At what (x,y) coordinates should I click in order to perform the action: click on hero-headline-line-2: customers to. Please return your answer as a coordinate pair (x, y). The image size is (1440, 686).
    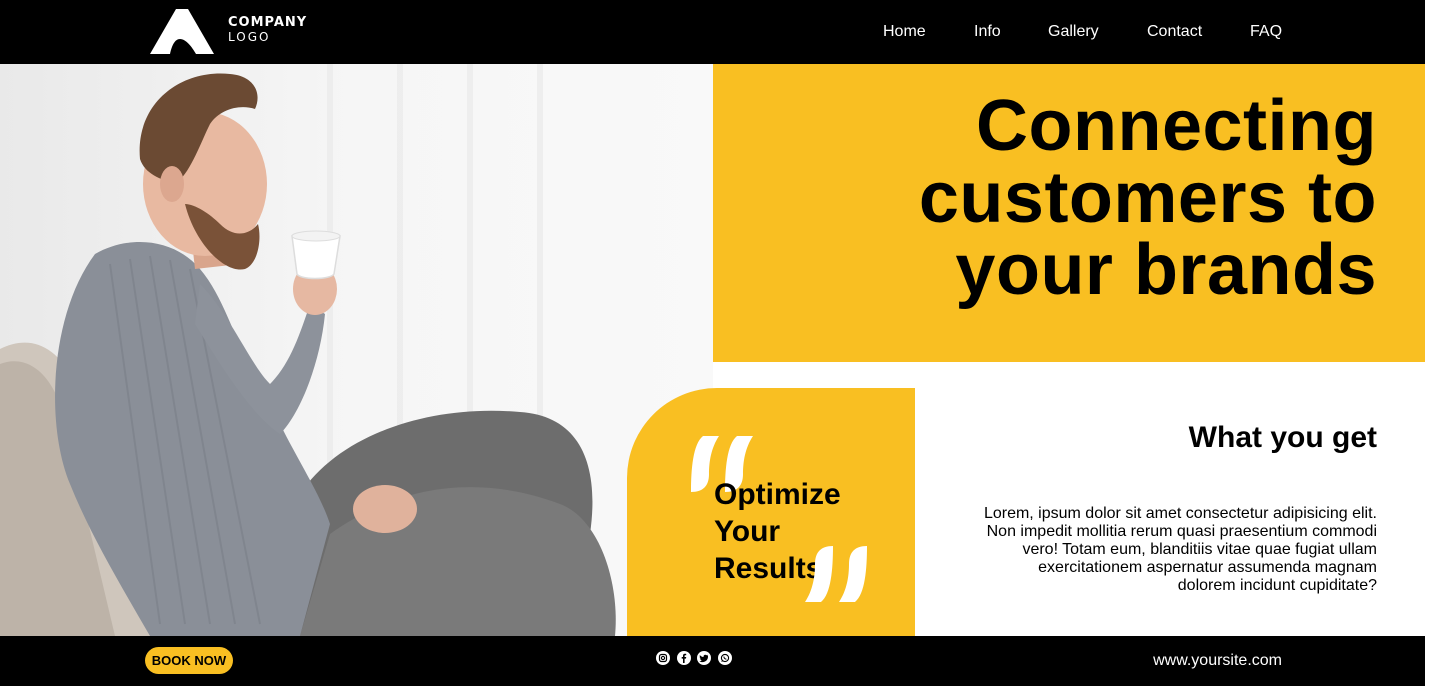
    Looking at the image, I should click on (1147, 198).